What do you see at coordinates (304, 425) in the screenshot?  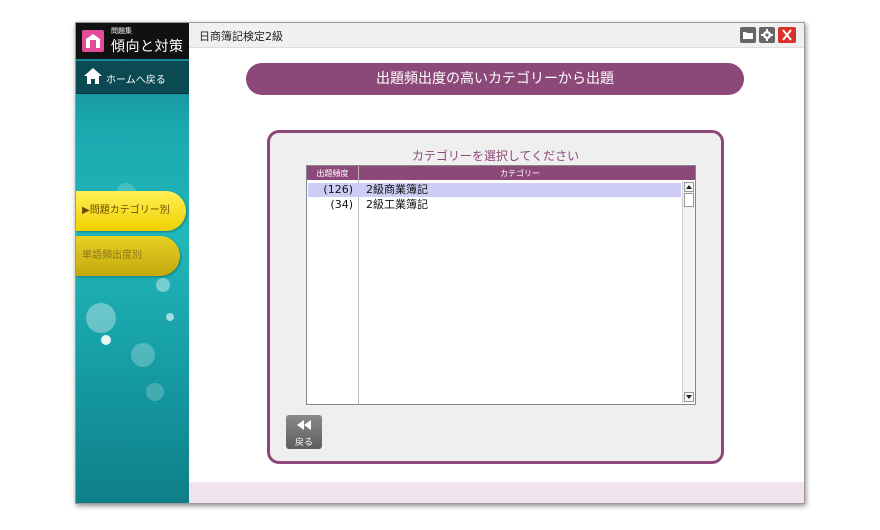 I see `rewind-icon` at bounding box center [304, 425].